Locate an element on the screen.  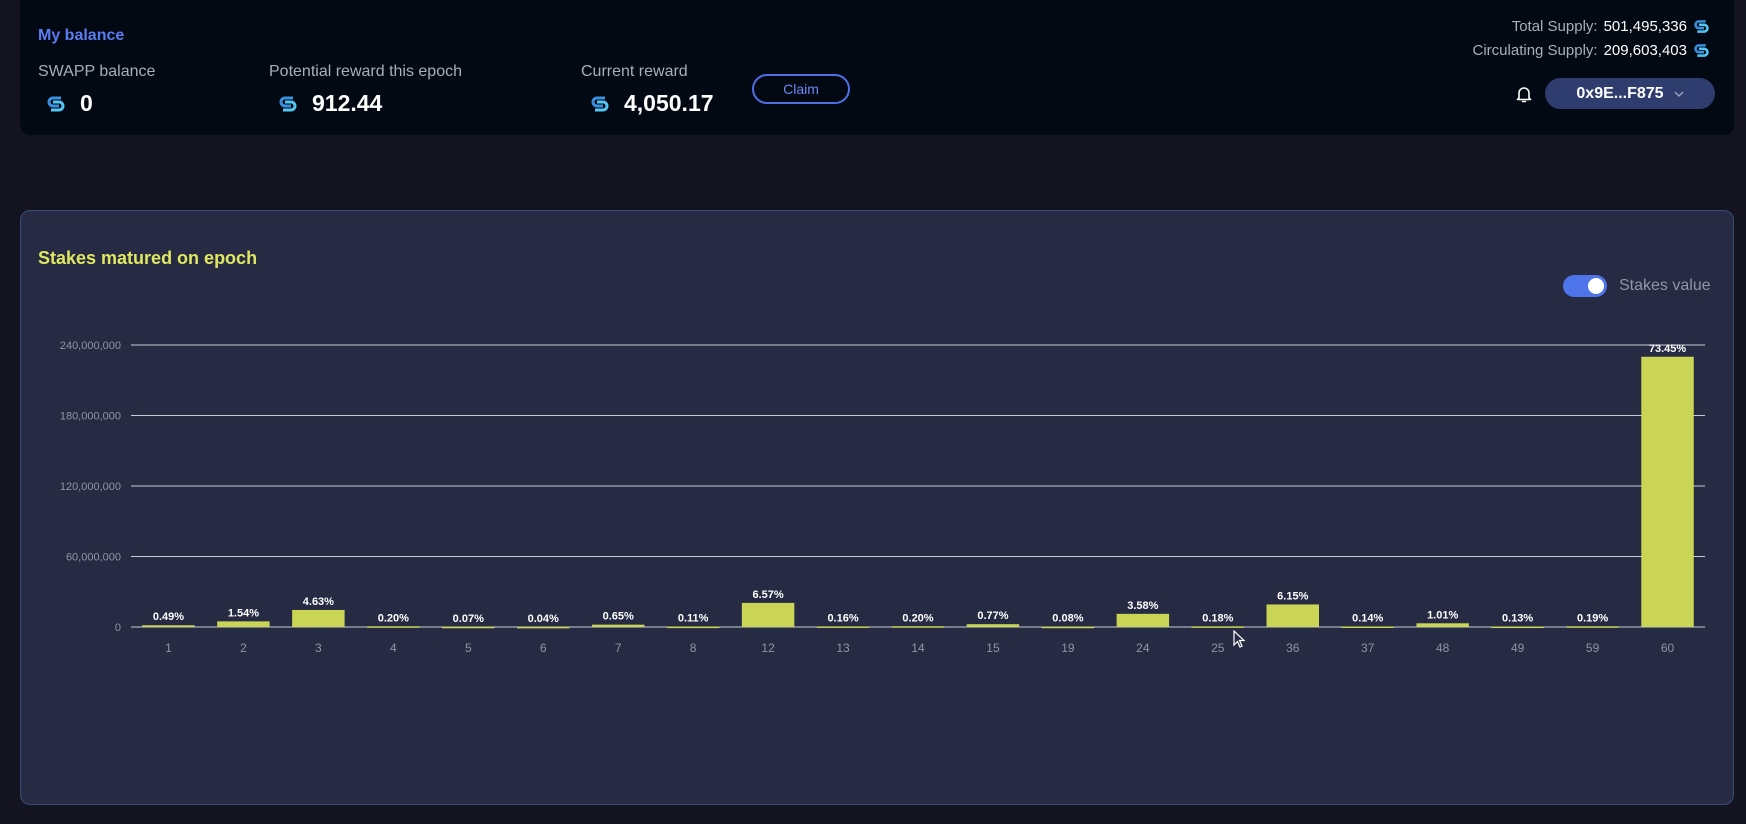
x-tick-label: 15 is located at coordinates (993, 648).